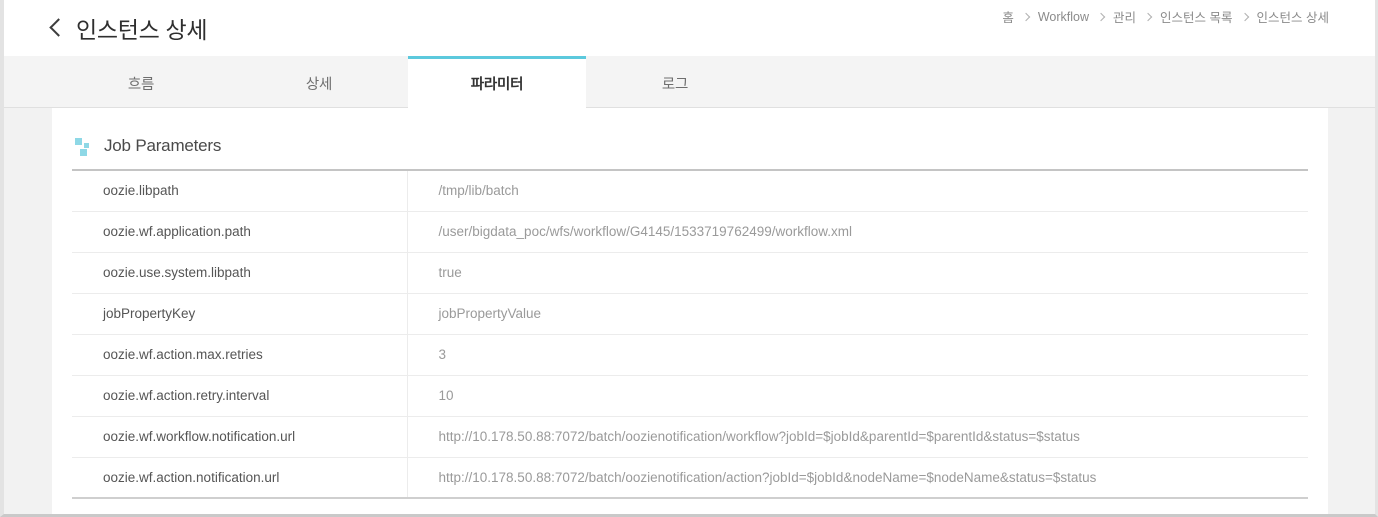 This screenshot has height=517, width=1378. What do you see at coordinates (675, 81) in the screenshot?
I see `tab-log: 로그` at bounding box center [675, 81].